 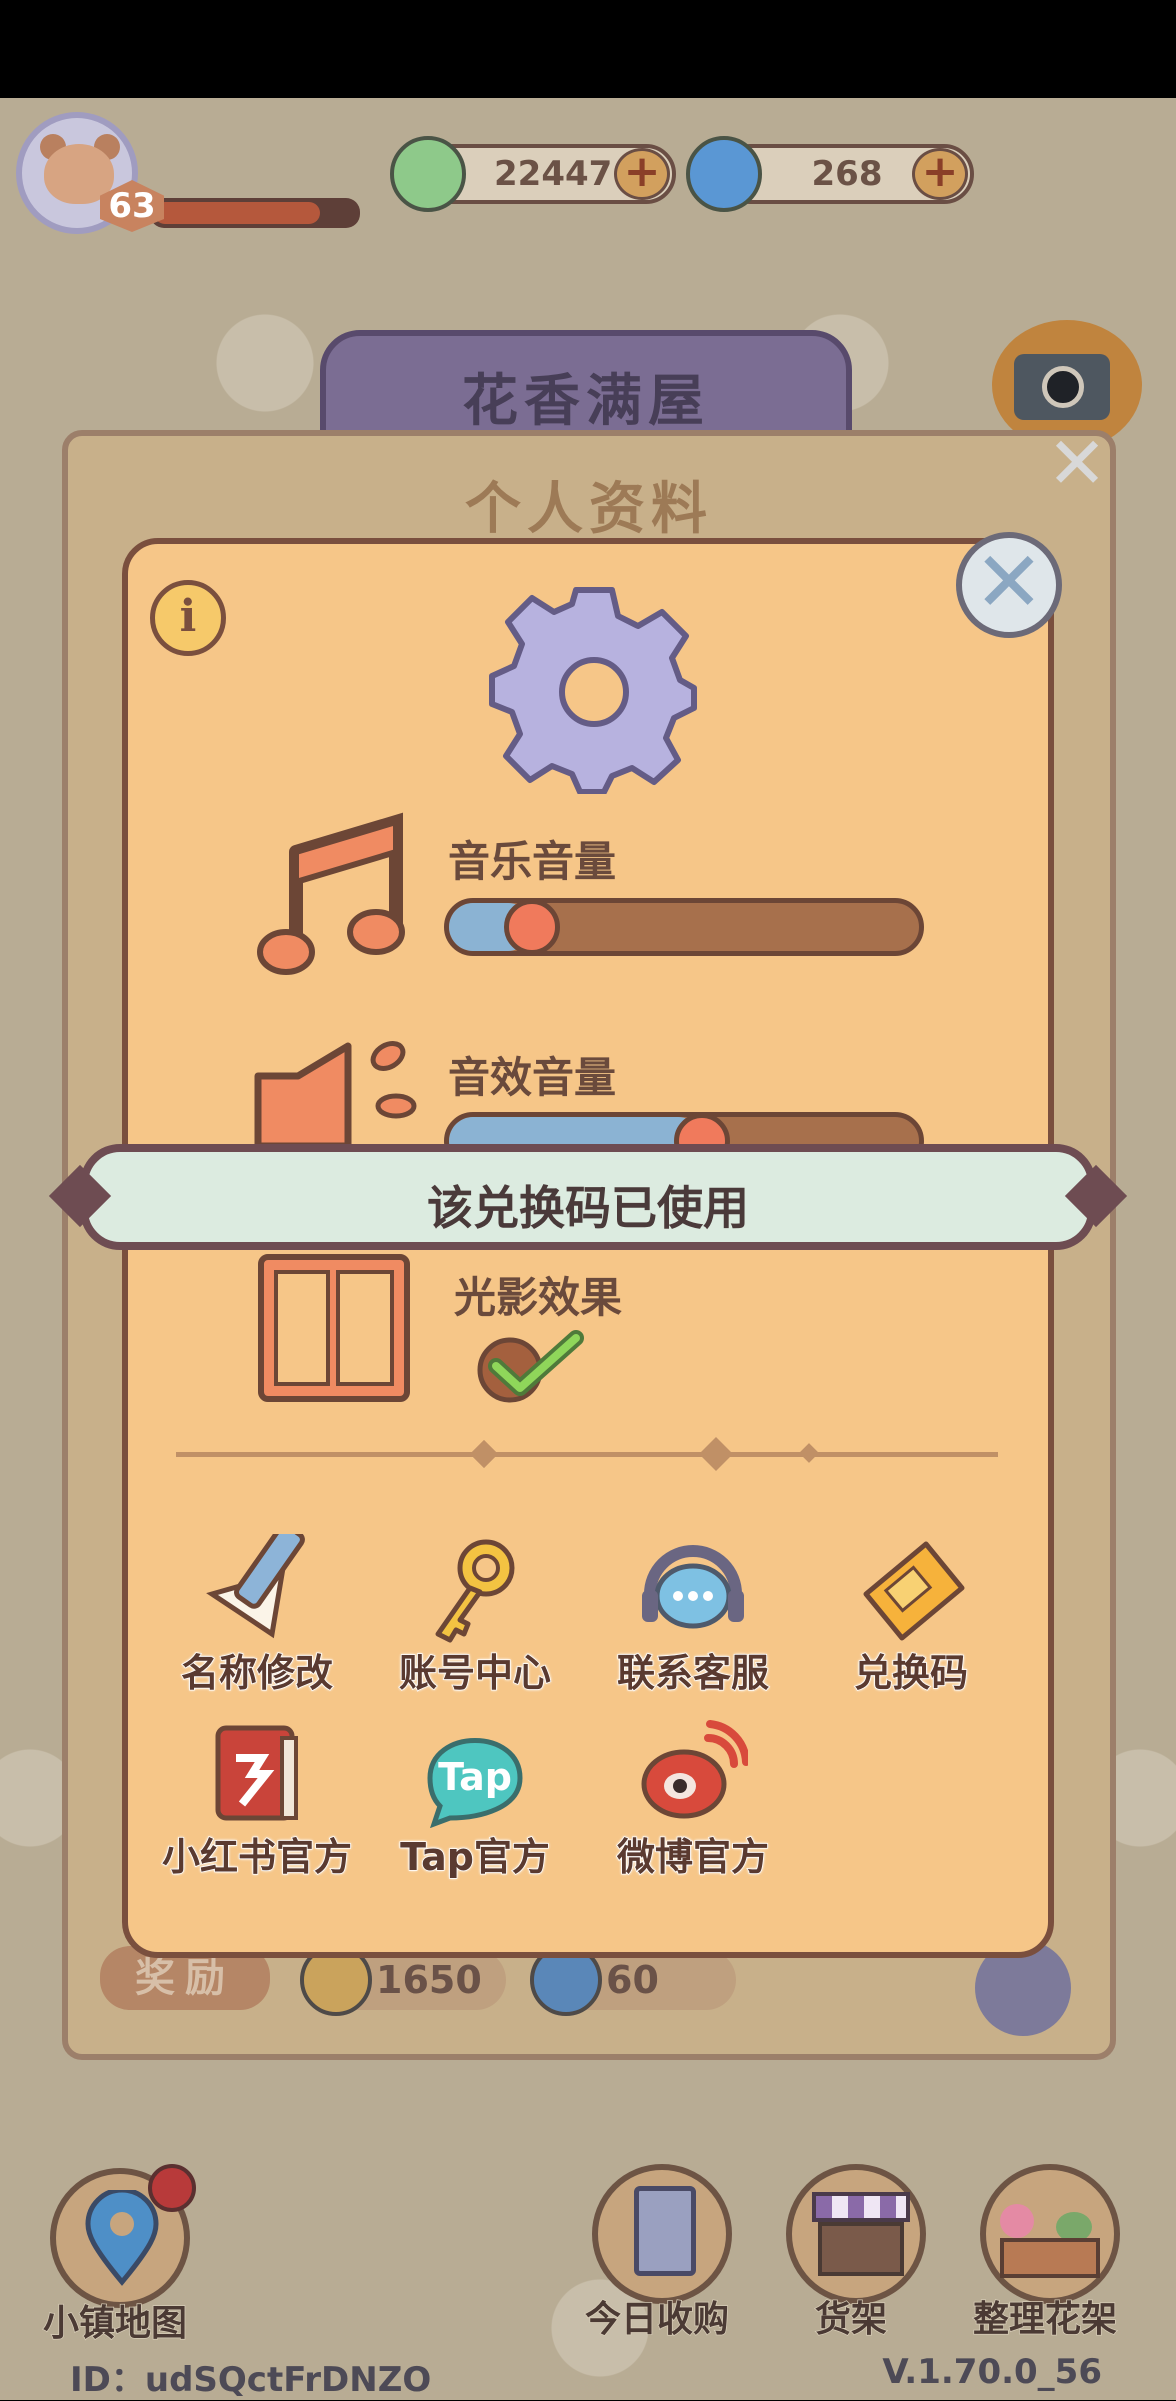 I want to click on toast-message: 该兑换码已使用, so click(x=588, y=1208).